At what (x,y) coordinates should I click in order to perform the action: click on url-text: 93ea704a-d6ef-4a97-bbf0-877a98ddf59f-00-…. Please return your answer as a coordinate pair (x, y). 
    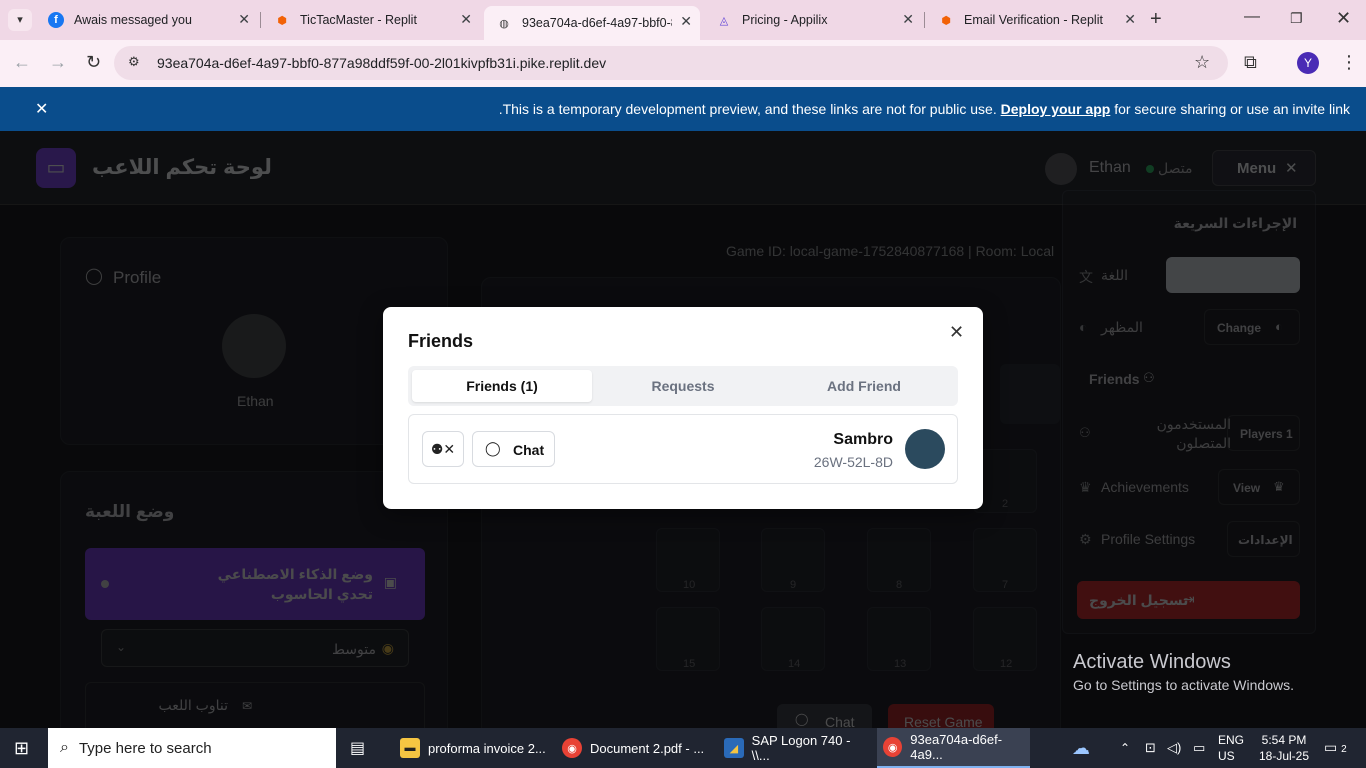
    Looking at the image, I should click on (382, 63).